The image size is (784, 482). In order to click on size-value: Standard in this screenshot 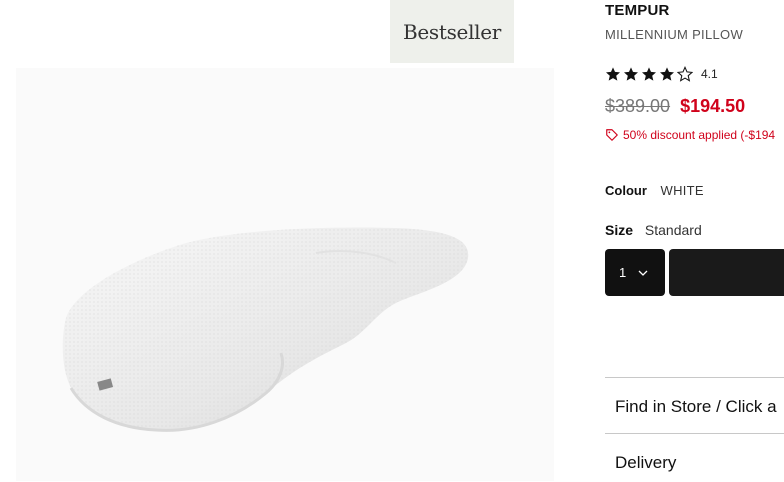, I will do `click(673, 230)`.